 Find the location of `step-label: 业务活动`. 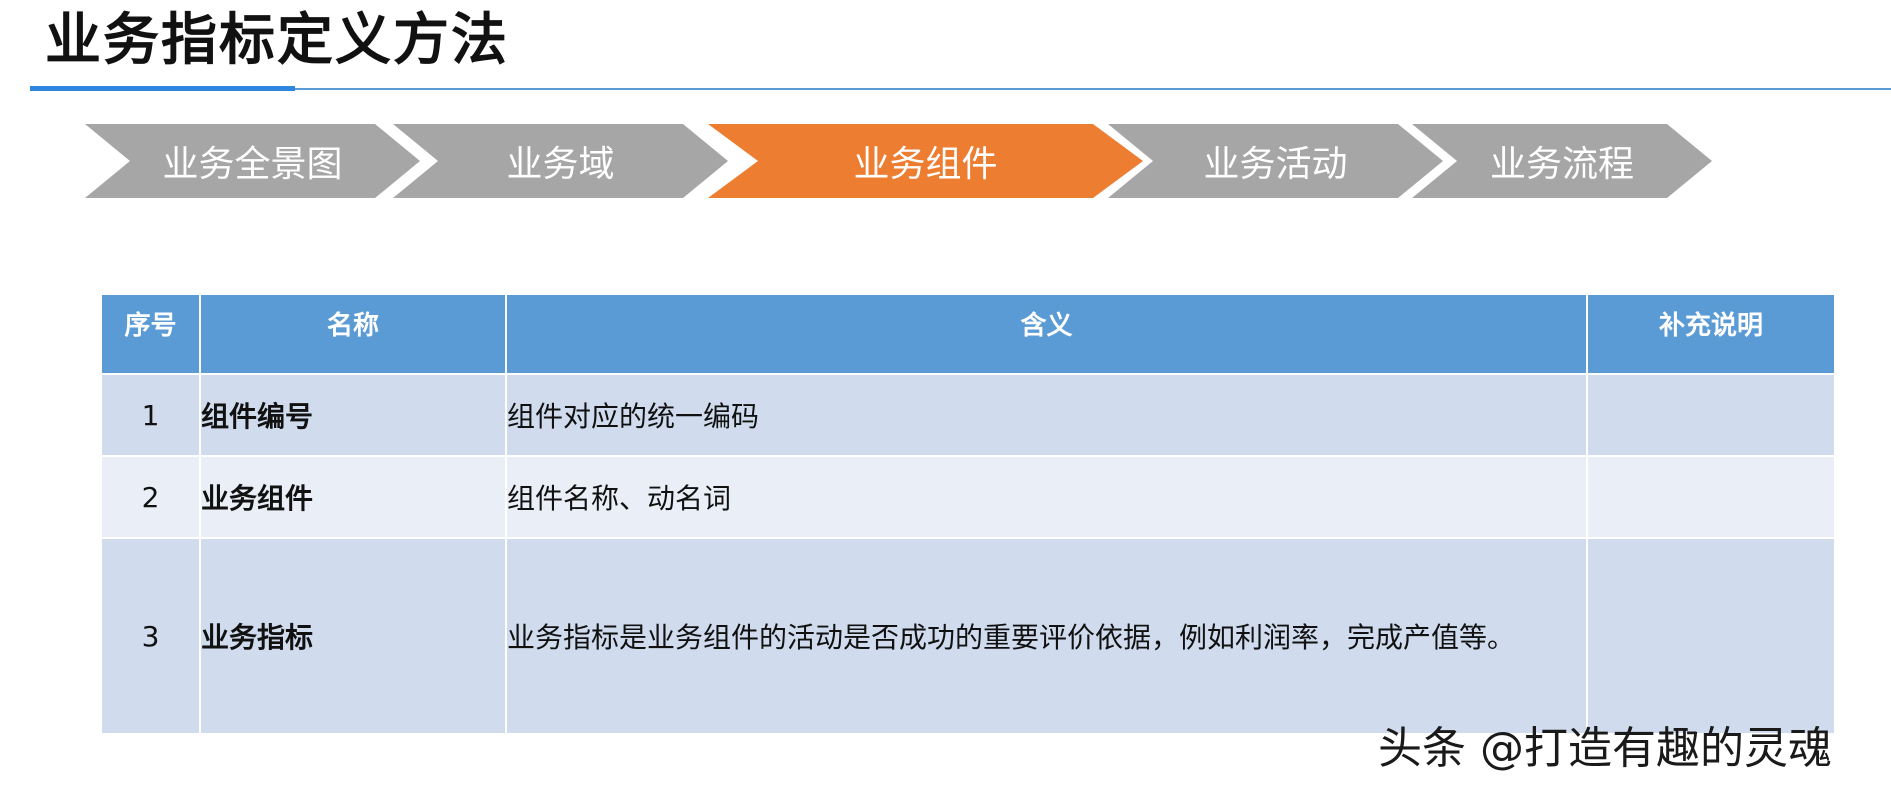

step-label: 业务活动 is located at coordinates (1275, 164).